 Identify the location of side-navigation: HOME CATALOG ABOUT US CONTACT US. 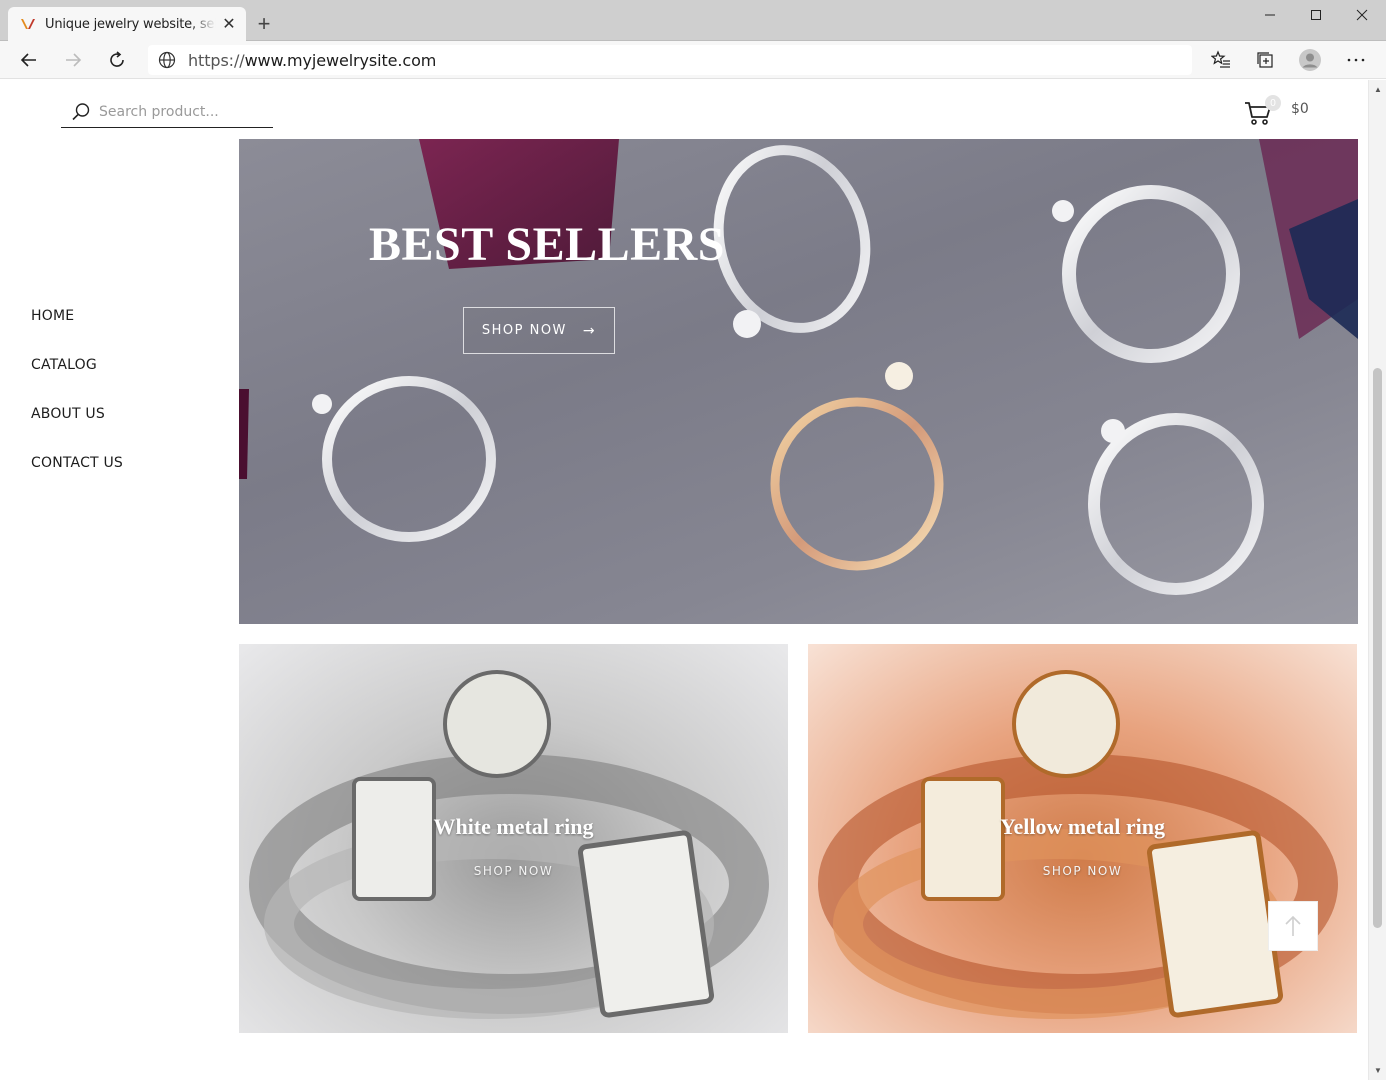
(77, 406).